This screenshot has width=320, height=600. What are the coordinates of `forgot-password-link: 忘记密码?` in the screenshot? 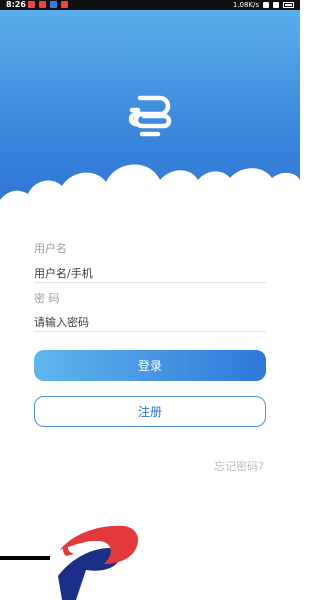 It's located at (239, 466).